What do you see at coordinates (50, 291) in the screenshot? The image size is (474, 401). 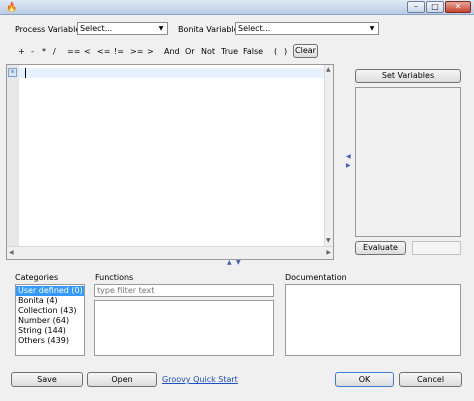 I see `category-user-defined: User defined (0)` at bounding box center [50, 291].